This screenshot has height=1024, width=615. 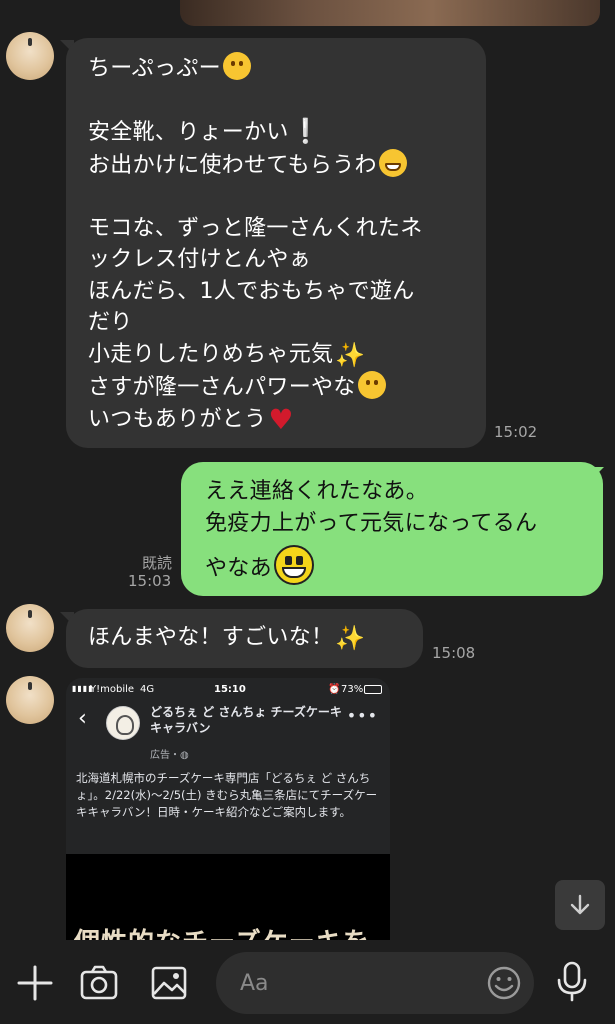 I want to click on message-line: いつもありがとう, so click(x=177, y=419).